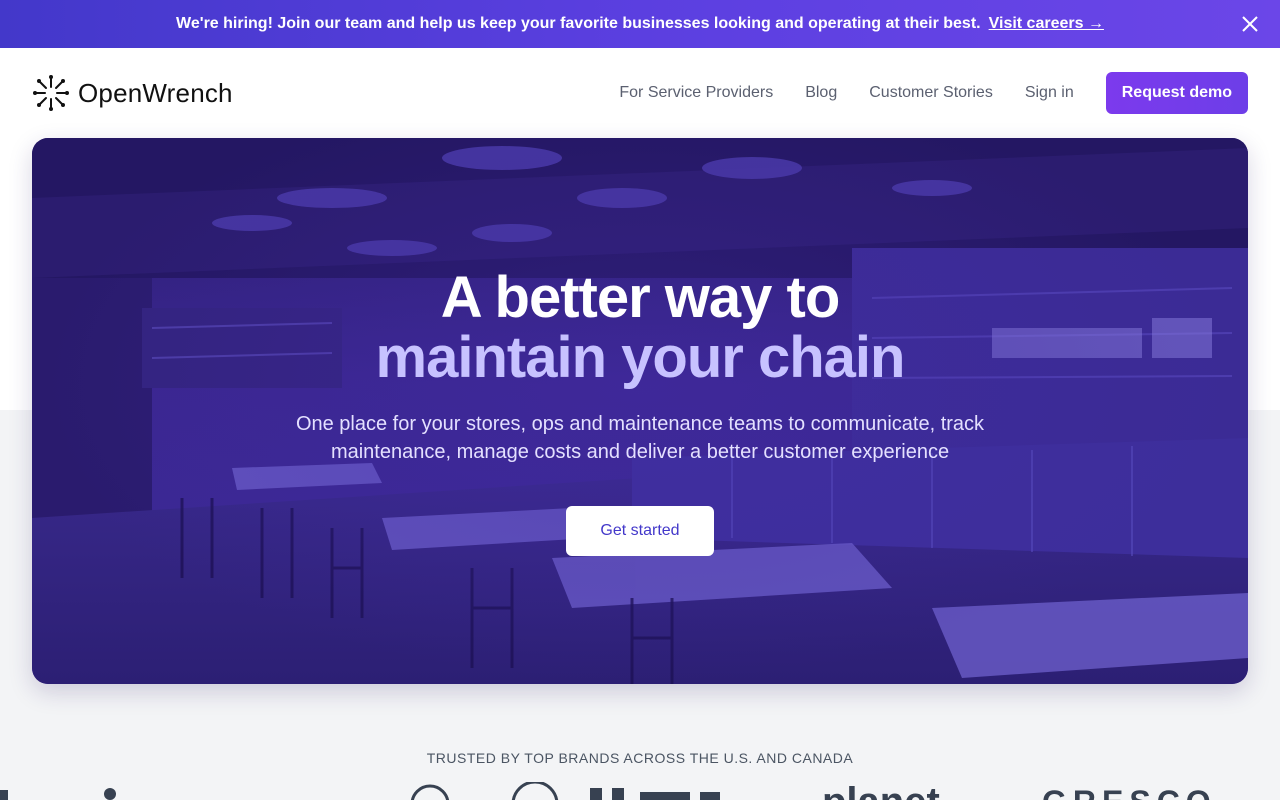 This screenshot has width=1280, height=800. What do you see at coordinates (1049, 93) in the screenshot?
I see `nav-link-sign-in: Sign in` at bounding box center [1049, 93].